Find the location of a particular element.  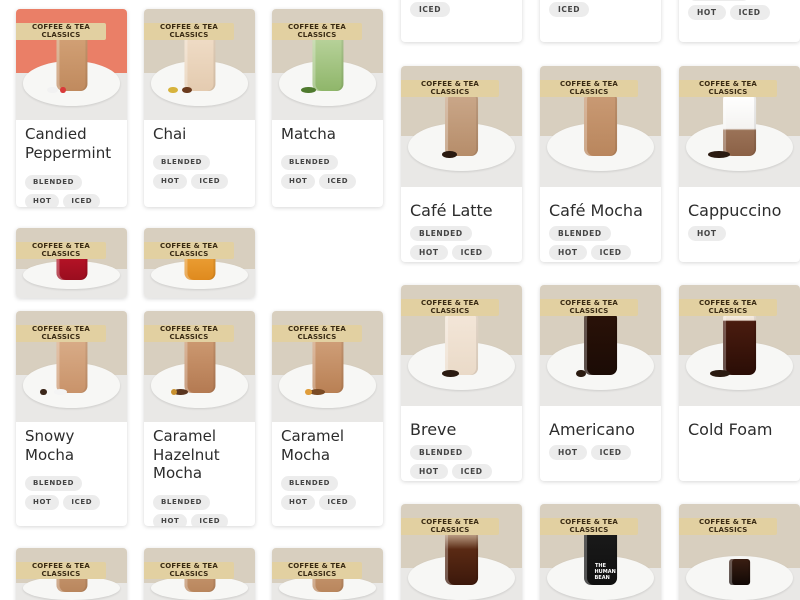

cup-logo: THE HUMAN BEAN is located at coordinates (605, 572).